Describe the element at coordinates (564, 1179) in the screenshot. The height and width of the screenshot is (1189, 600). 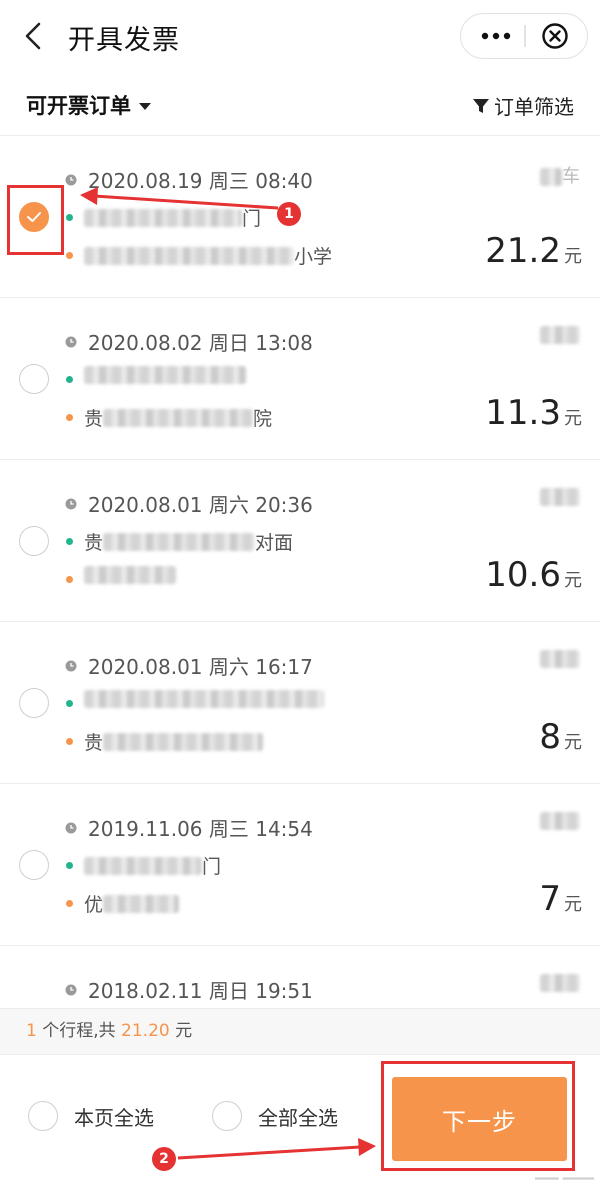
I see `watermark: ━━━ ━━━━` at that location.